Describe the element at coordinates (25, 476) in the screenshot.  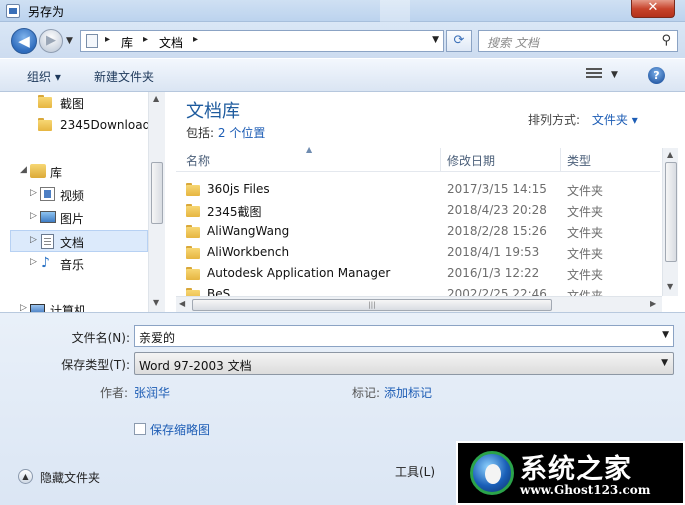
I see `collapse-circle-icon: ▲` at that location.